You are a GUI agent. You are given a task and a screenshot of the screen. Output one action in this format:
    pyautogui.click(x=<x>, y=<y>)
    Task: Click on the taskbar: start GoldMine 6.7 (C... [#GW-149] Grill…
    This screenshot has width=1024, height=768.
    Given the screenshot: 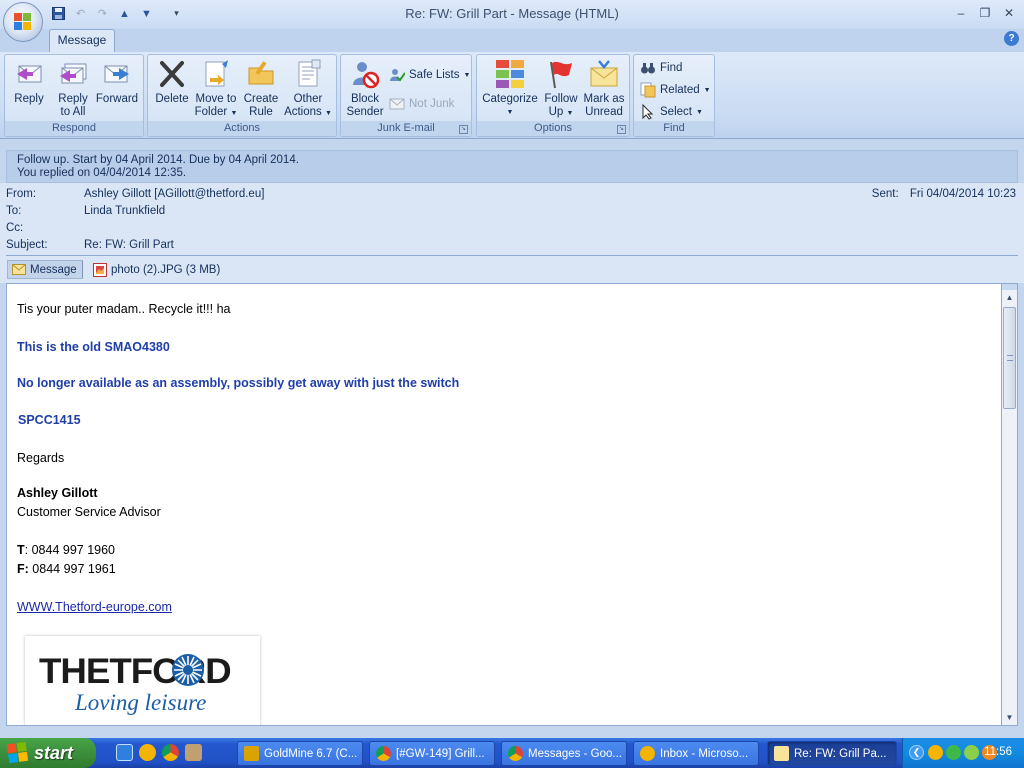 What is the action you would take?
    pyautogui.click(x=512, y=753)
    